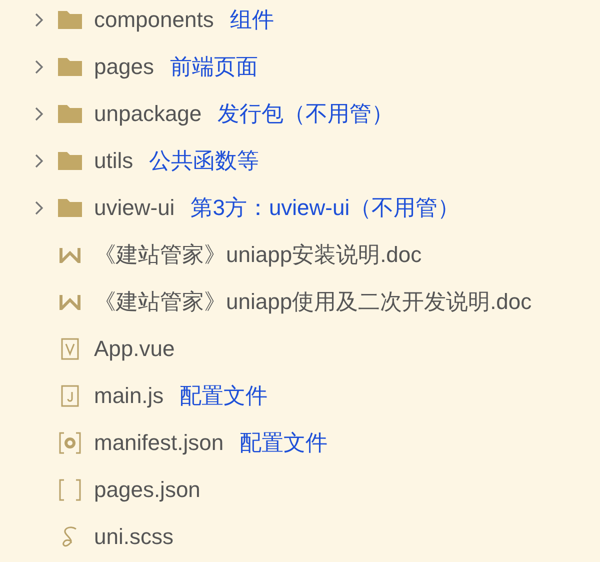  I want to click on gear-file-icon, so click(70, 443).